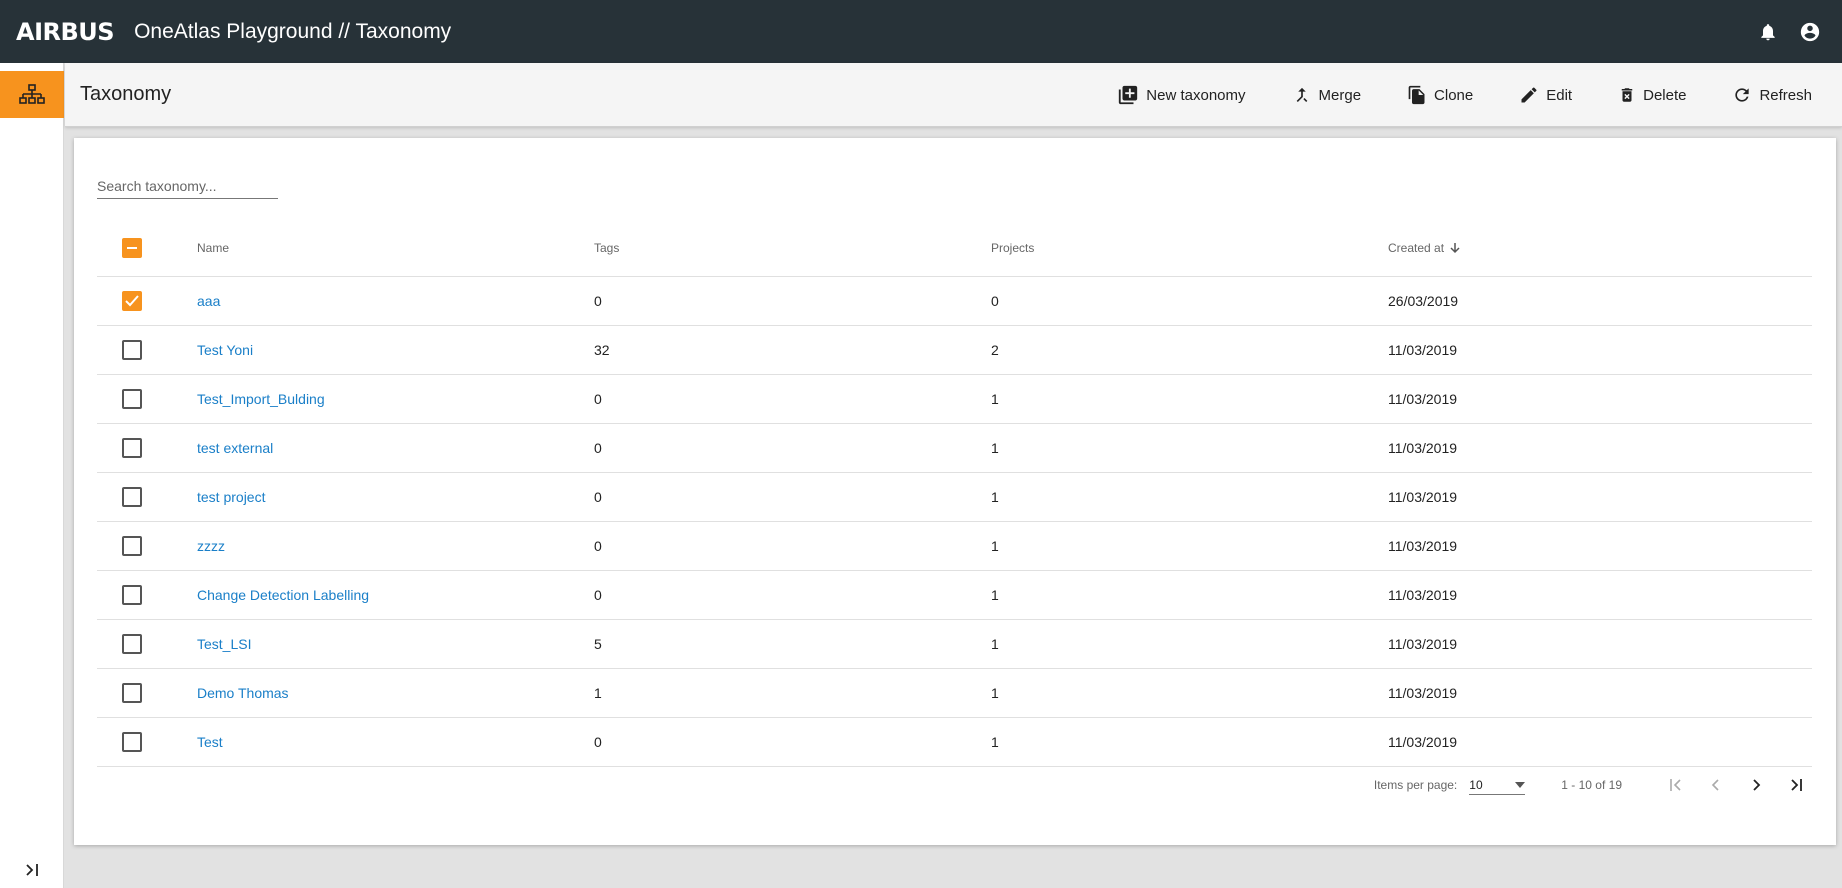 The width and height of the screenshot is (1842, 888). I want to click on account-circle-icon, so click(1810, 32).